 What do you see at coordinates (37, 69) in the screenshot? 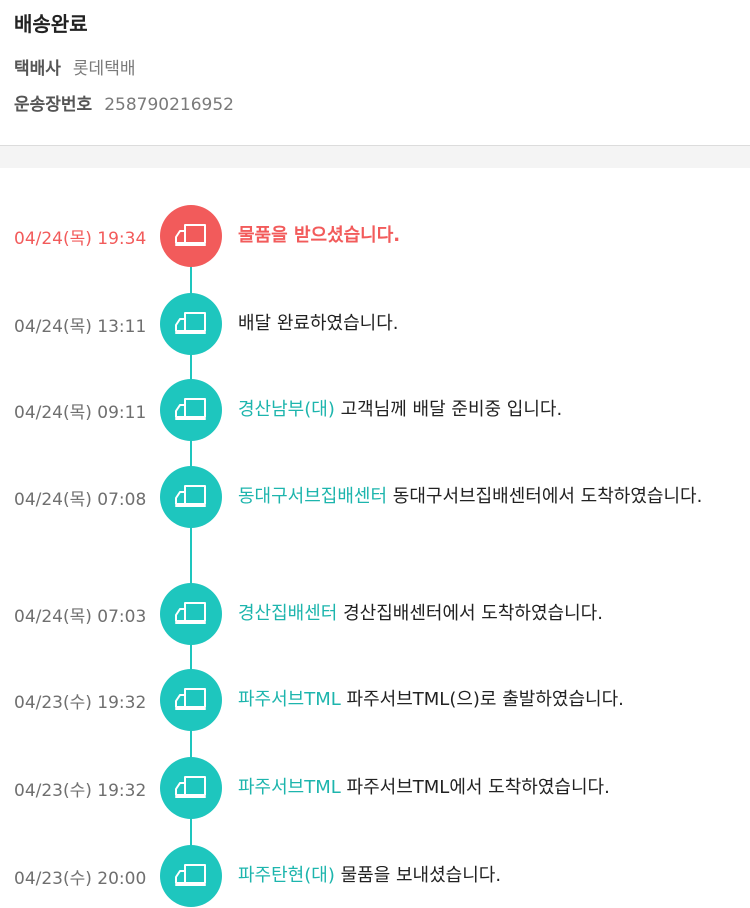
I see `courier-label: 택배사` at bounding box center [37, 69].